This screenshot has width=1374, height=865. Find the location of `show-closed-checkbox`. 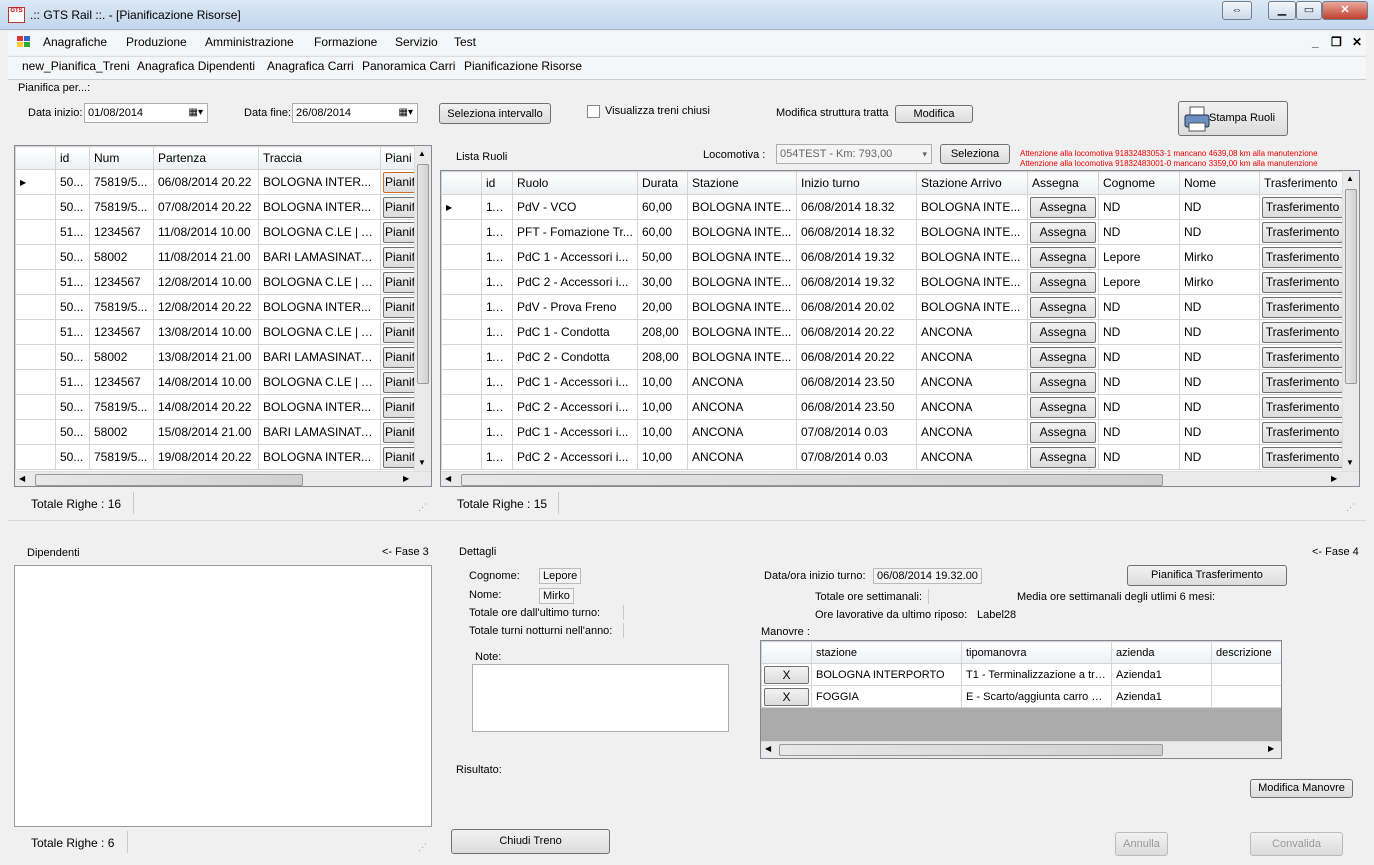

show-closed-checkbox is located at coordinates (593, 111).